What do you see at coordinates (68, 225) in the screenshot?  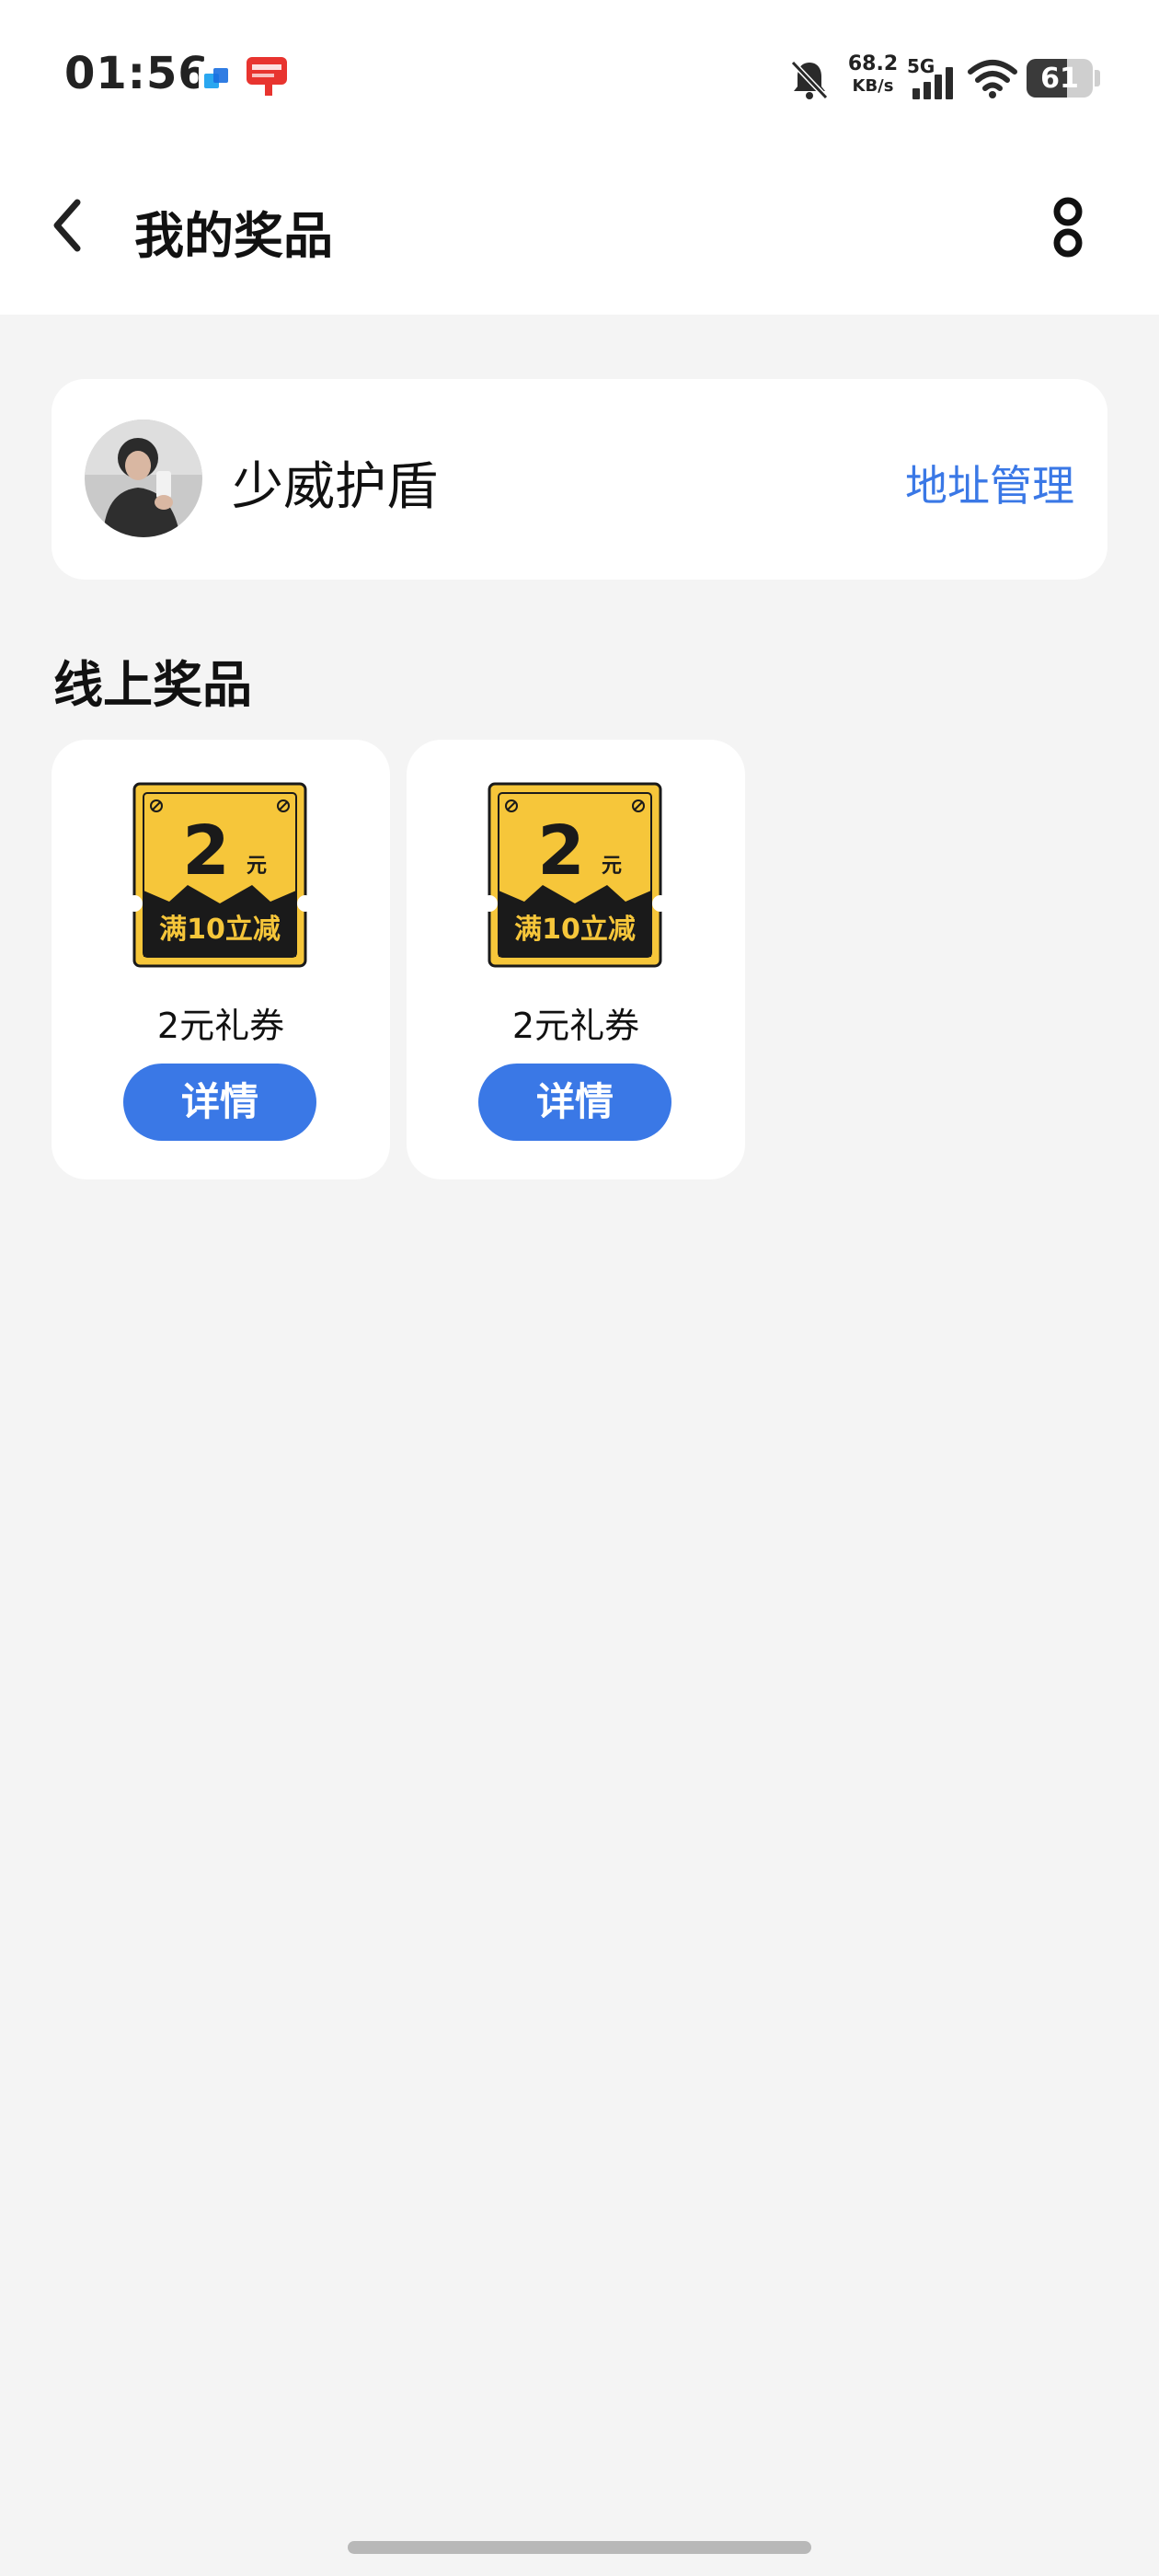 I see `back-icon` at bounding box center [68, 225].